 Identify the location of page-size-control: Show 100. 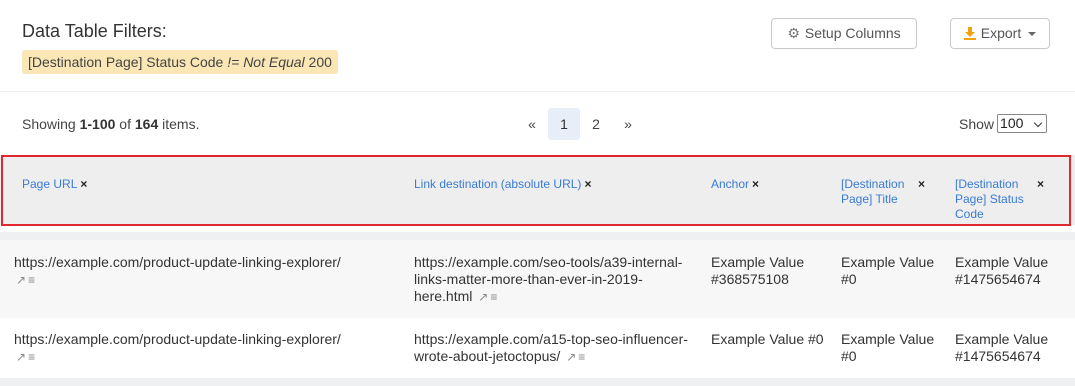
(1003, 123).